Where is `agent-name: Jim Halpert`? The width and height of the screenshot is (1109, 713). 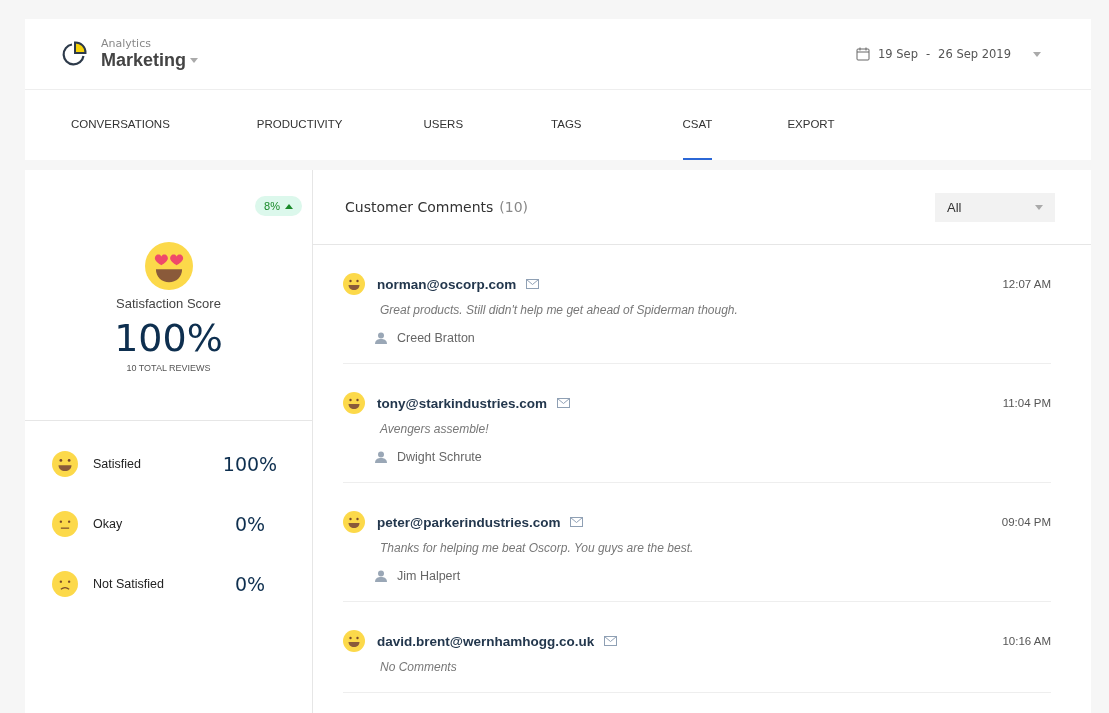
agent-name: Jim Halpert is located at coordinates (429, 576).